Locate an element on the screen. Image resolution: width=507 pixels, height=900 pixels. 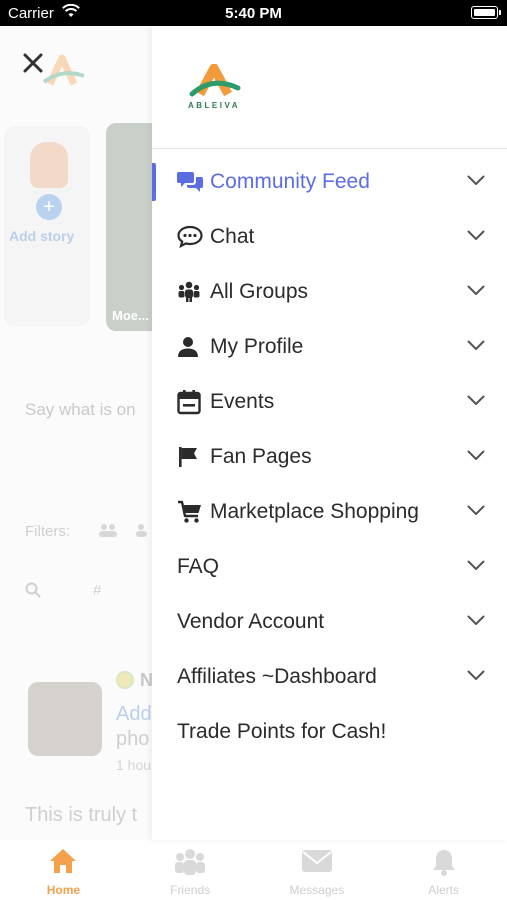
menu-item-all-groups: All Groups is located at coordinates (329, 291).